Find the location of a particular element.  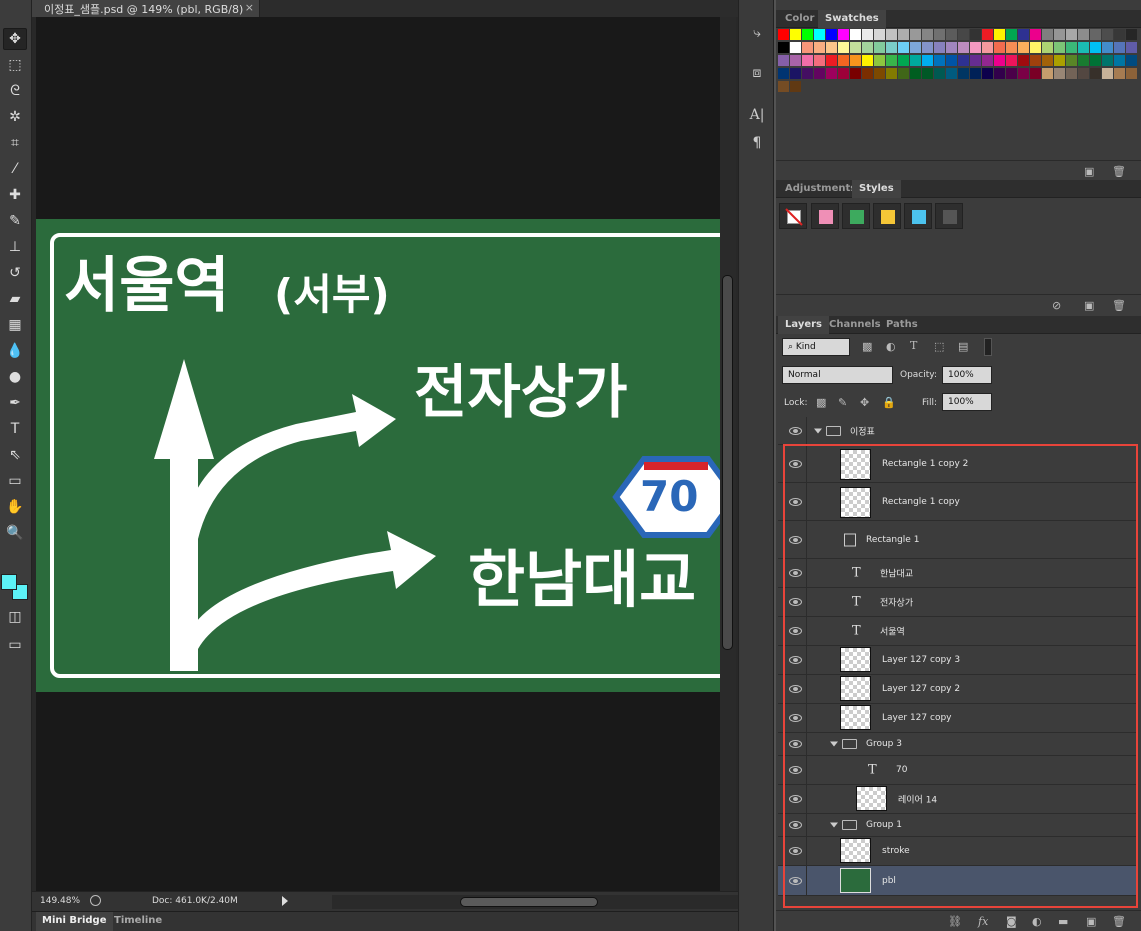

new-swatch-icon: ▣ is located at coordinates (1089, 171).